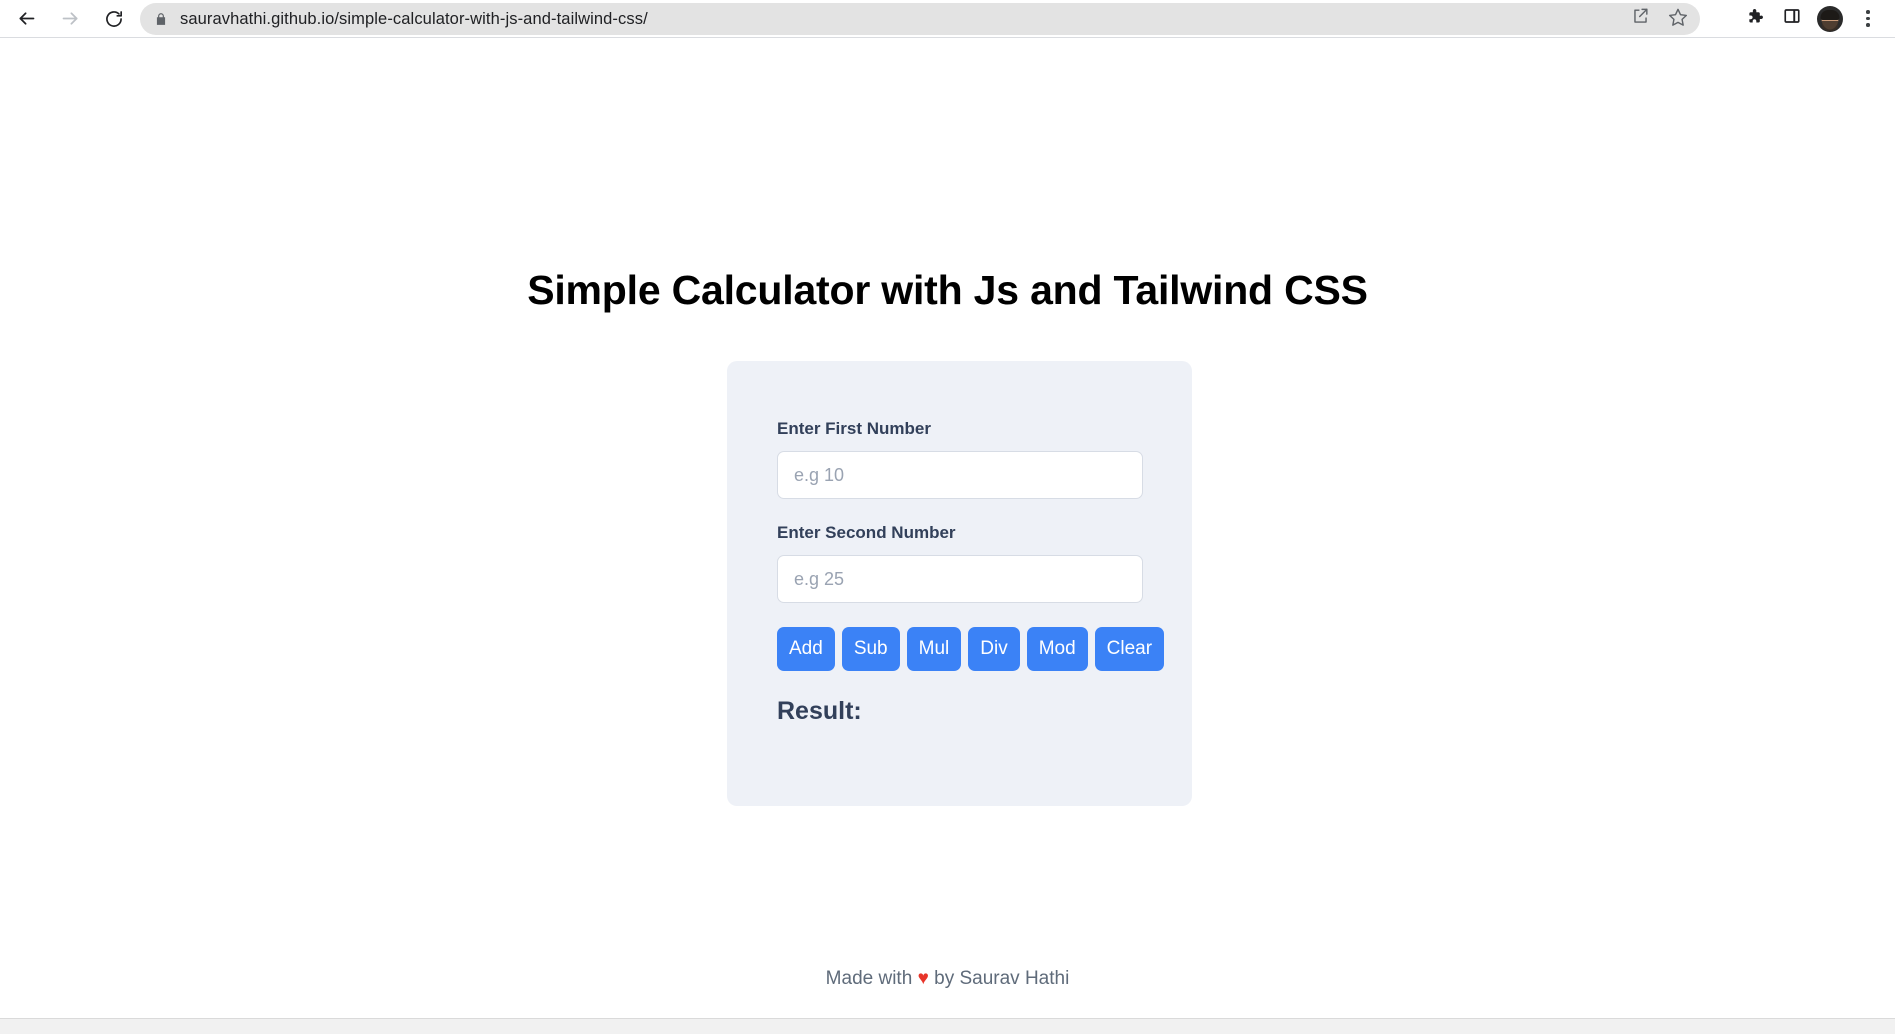 The image size is (1895, 1034). Describe the element at coordinates (1002, 978) in the screenshot. I see `footer-suffix: by Saurav Hathi` at that location.